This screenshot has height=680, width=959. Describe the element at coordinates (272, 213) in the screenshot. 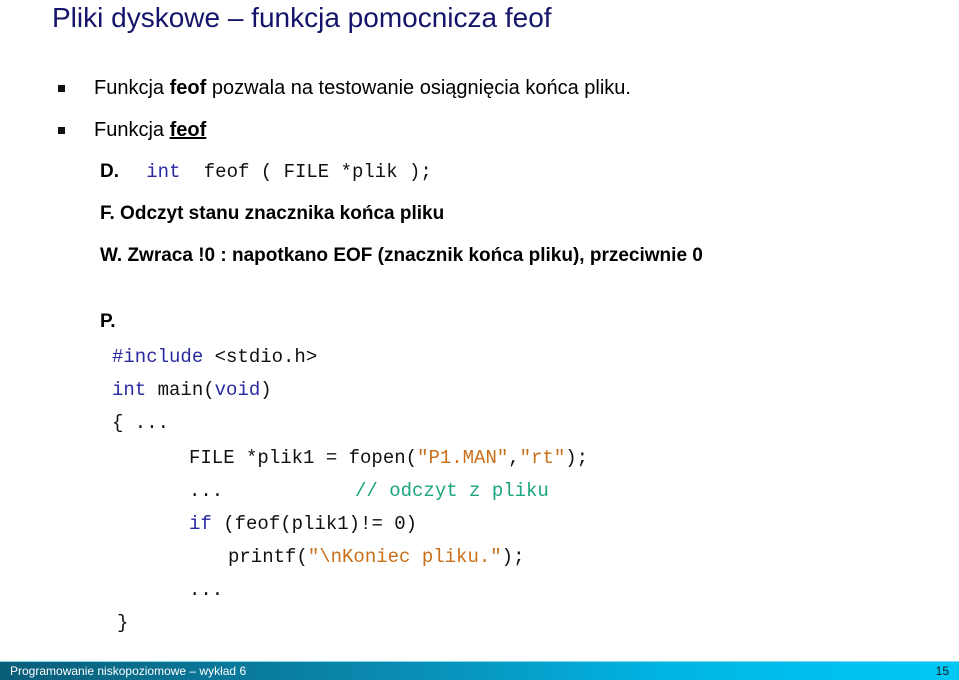

I see `function-description: F. Odczyt stanu znacznika końca pliku` at that location.